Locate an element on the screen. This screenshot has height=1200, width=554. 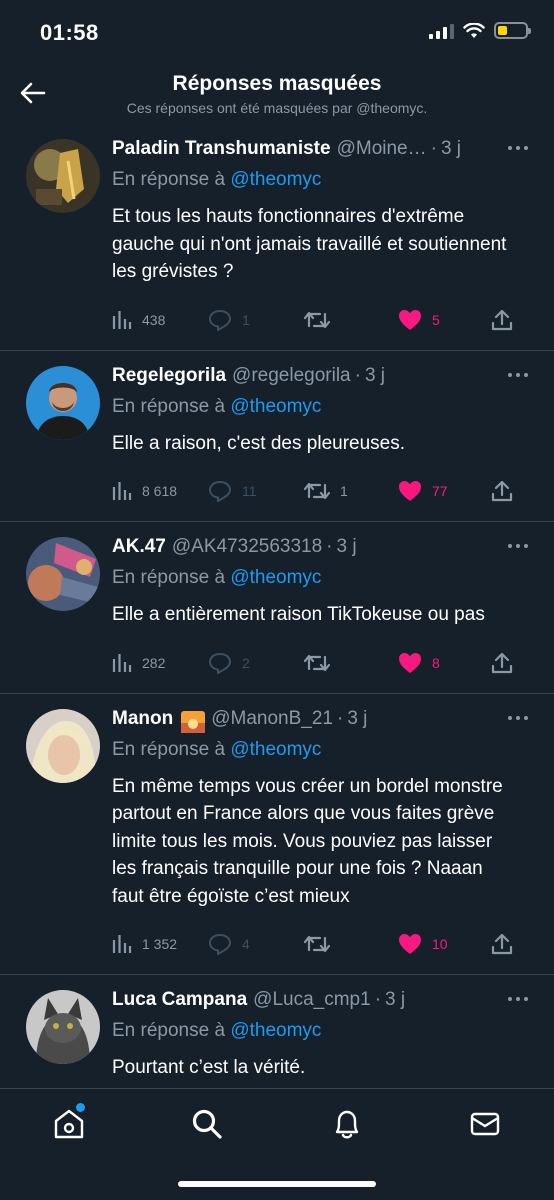
views-count: 8 618 is located at coordinates (160, 491).